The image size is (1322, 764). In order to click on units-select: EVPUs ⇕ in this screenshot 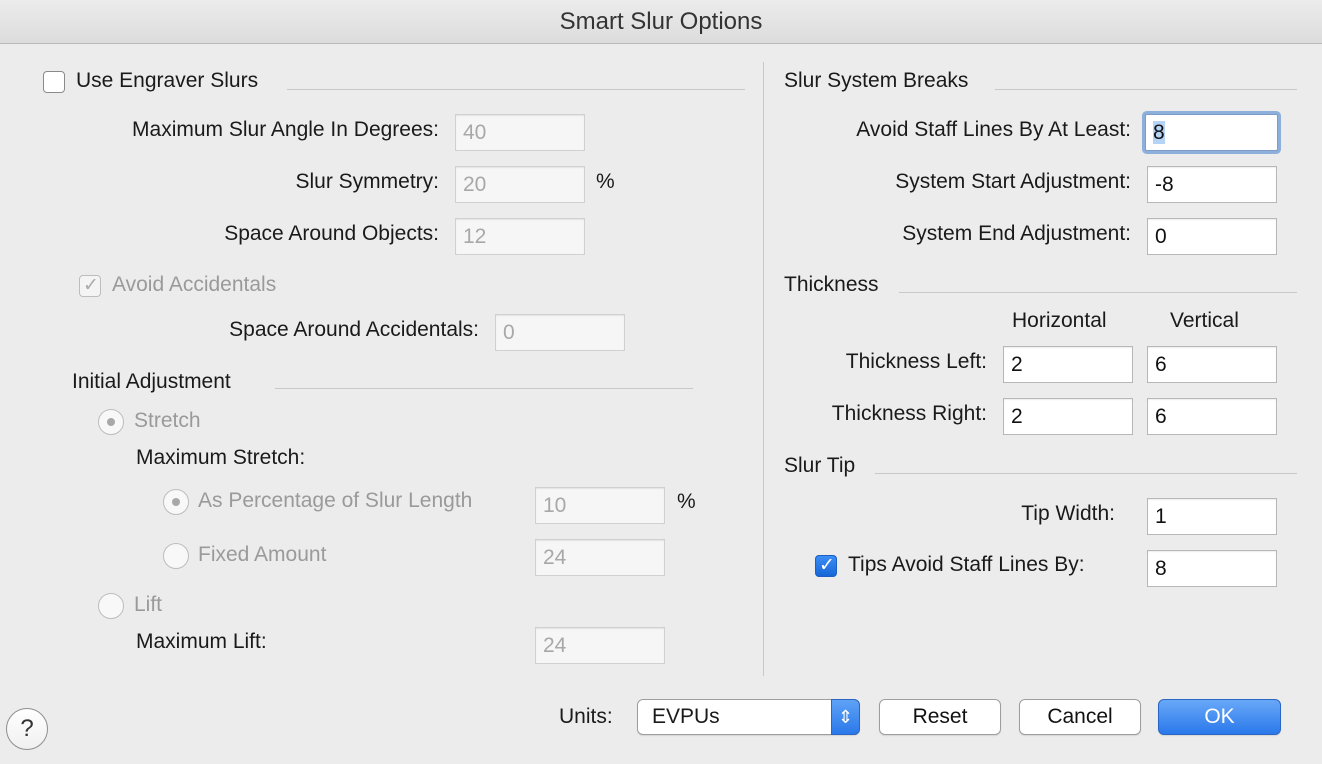, I will do `click(748, 717)`.